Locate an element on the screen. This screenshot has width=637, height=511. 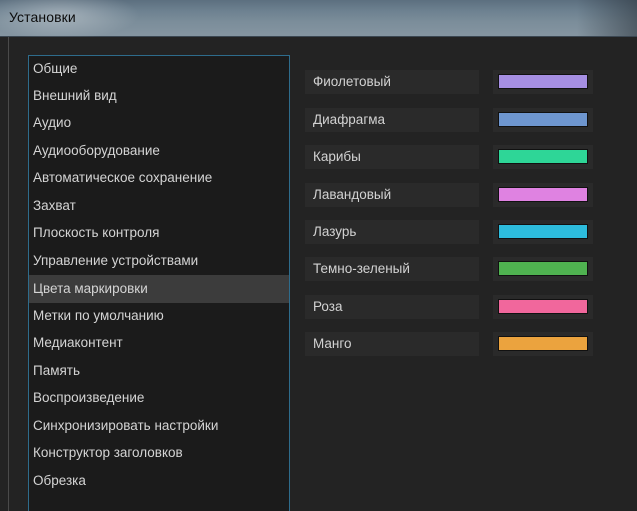
title-bar: Установки is located at coordinates (318, 20).